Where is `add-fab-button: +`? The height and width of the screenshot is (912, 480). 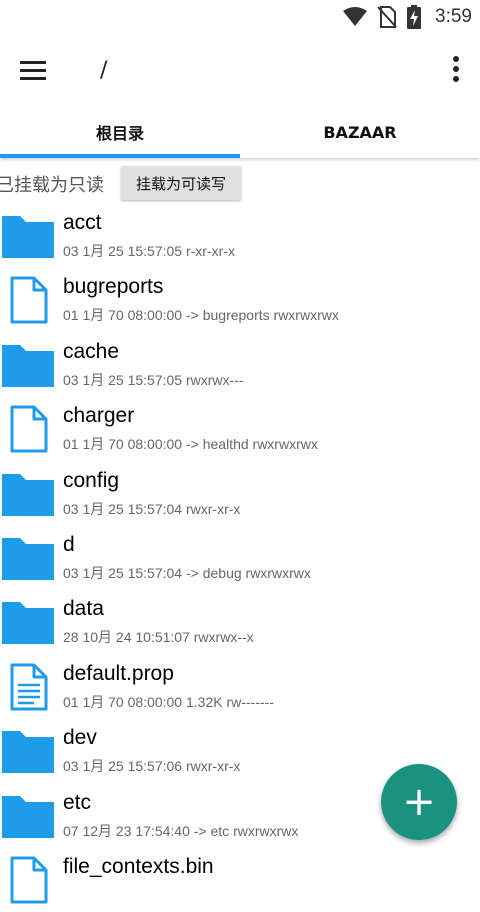
add-fab-button: + is located at coordinates (419, 802).